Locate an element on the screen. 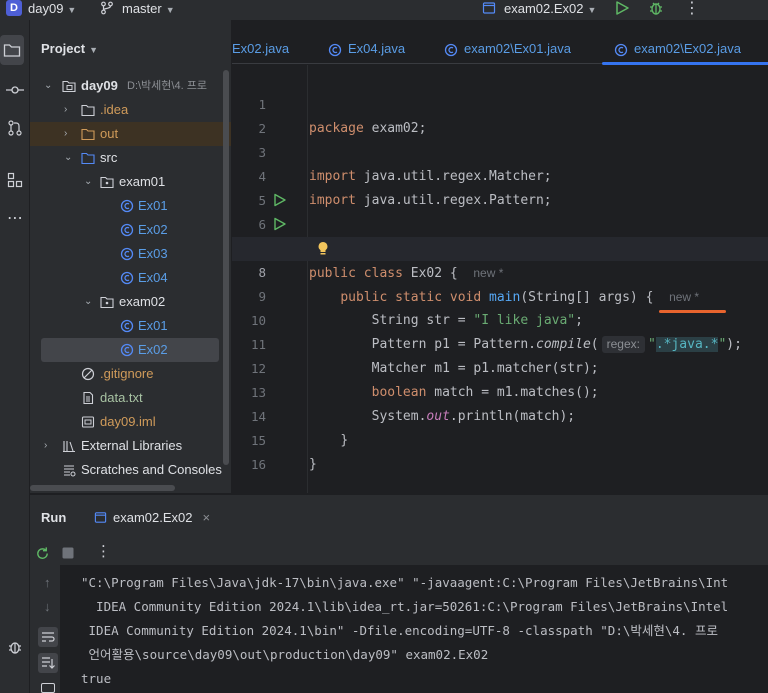 Image resolution: width=768 pixels, height=693 pixels. structure-tool-button is located at coordinates (15, 180).